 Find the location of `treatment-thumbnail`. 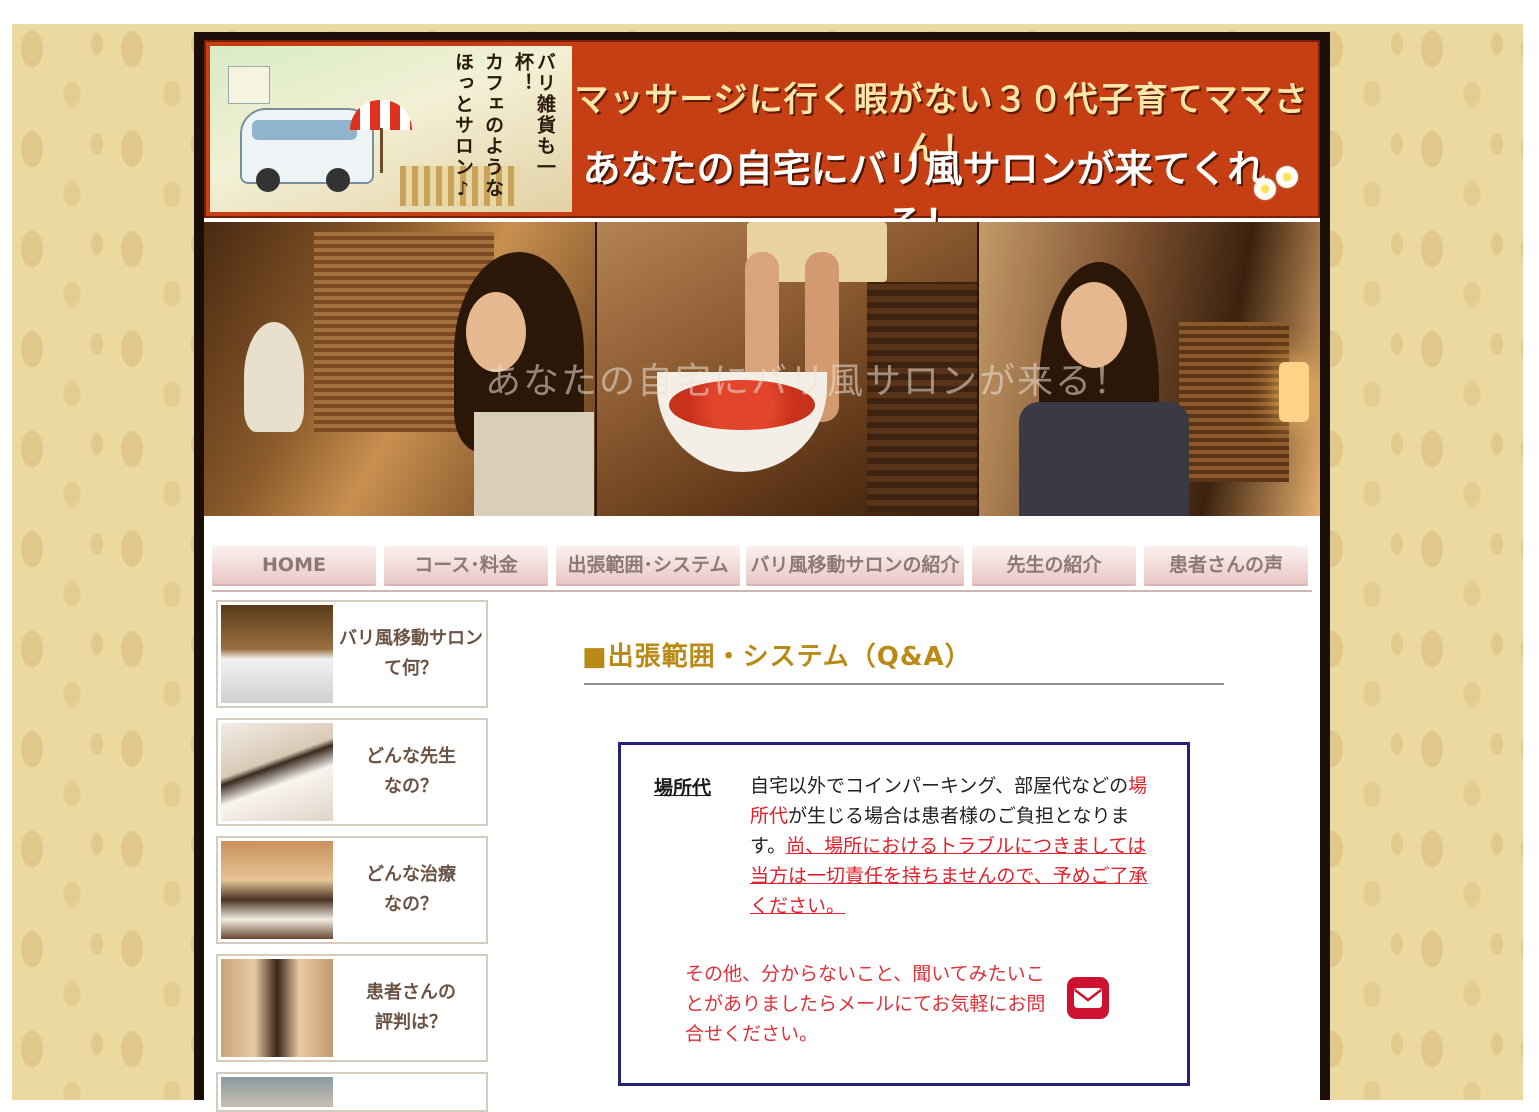

treatment-thumbnail is located at coordinates (277, 890).